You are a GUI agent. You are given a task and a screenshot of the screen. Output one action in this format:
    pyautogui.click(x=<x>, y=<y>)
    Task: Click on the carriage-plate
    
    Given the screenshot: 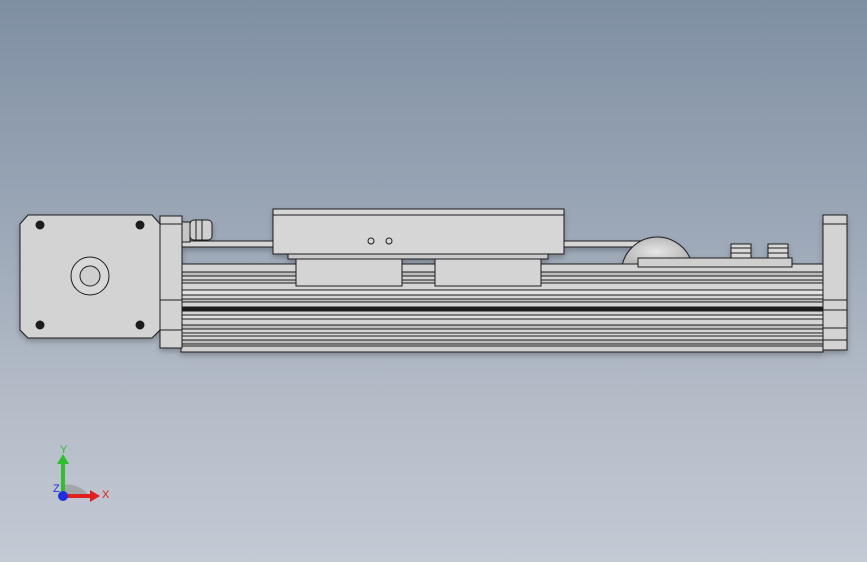 What is the action you would take?
    pyautogui.click(x=418, y=231)
    